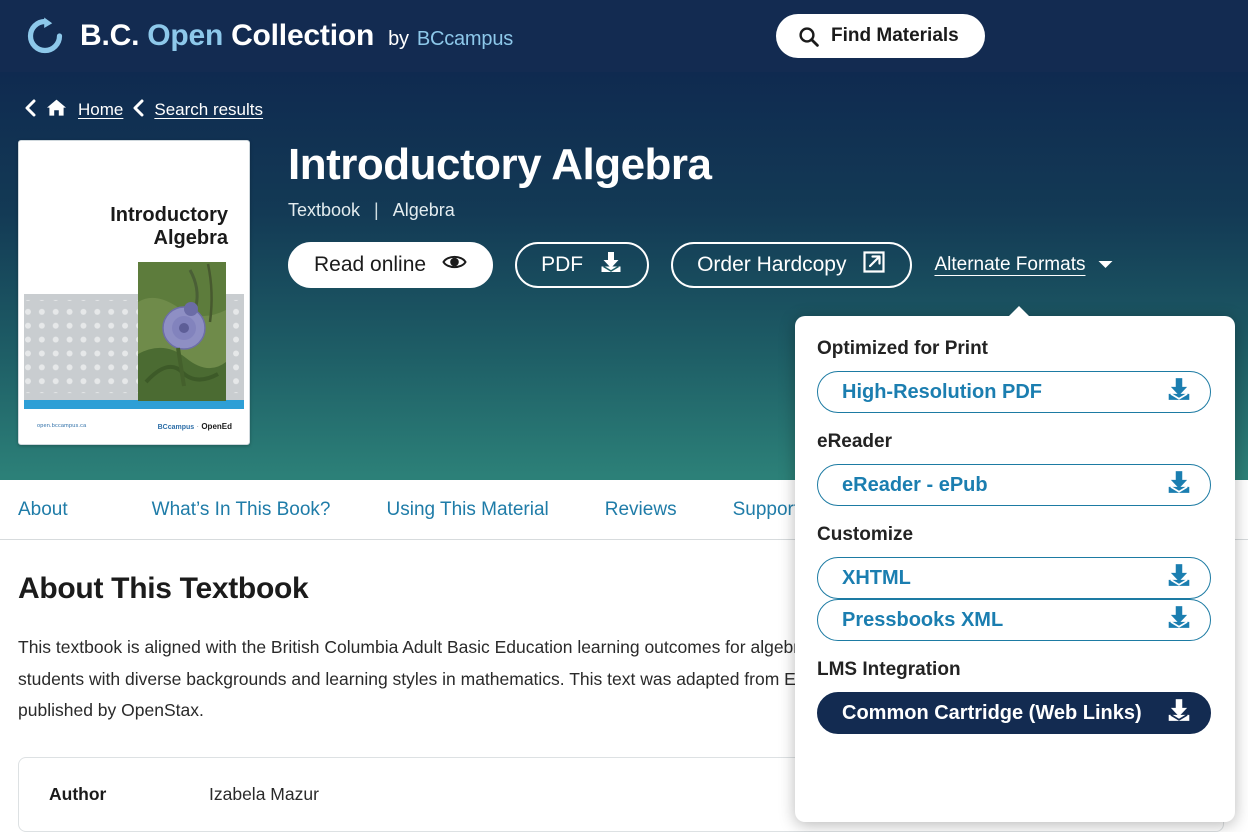 The height and width of the screenshot is (832, 1248). What do you see at coordinates (324, 210) in the screenshot?
I see `resource-type-label: Textbook` at bounding box center [324, 210].